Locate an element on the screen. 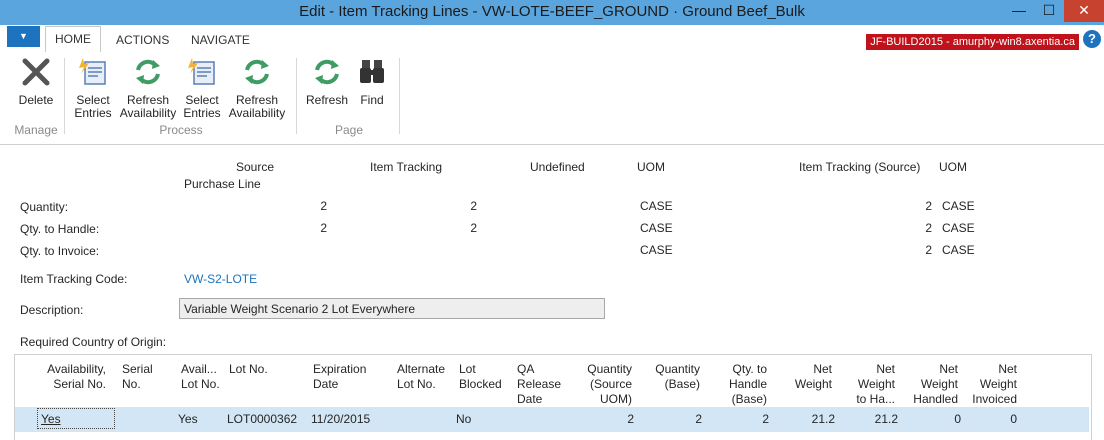 Image resolution: width=1104 pixels, height=440 pixels. select-entries-button: Select Entries is located at coordinates (93, 88).